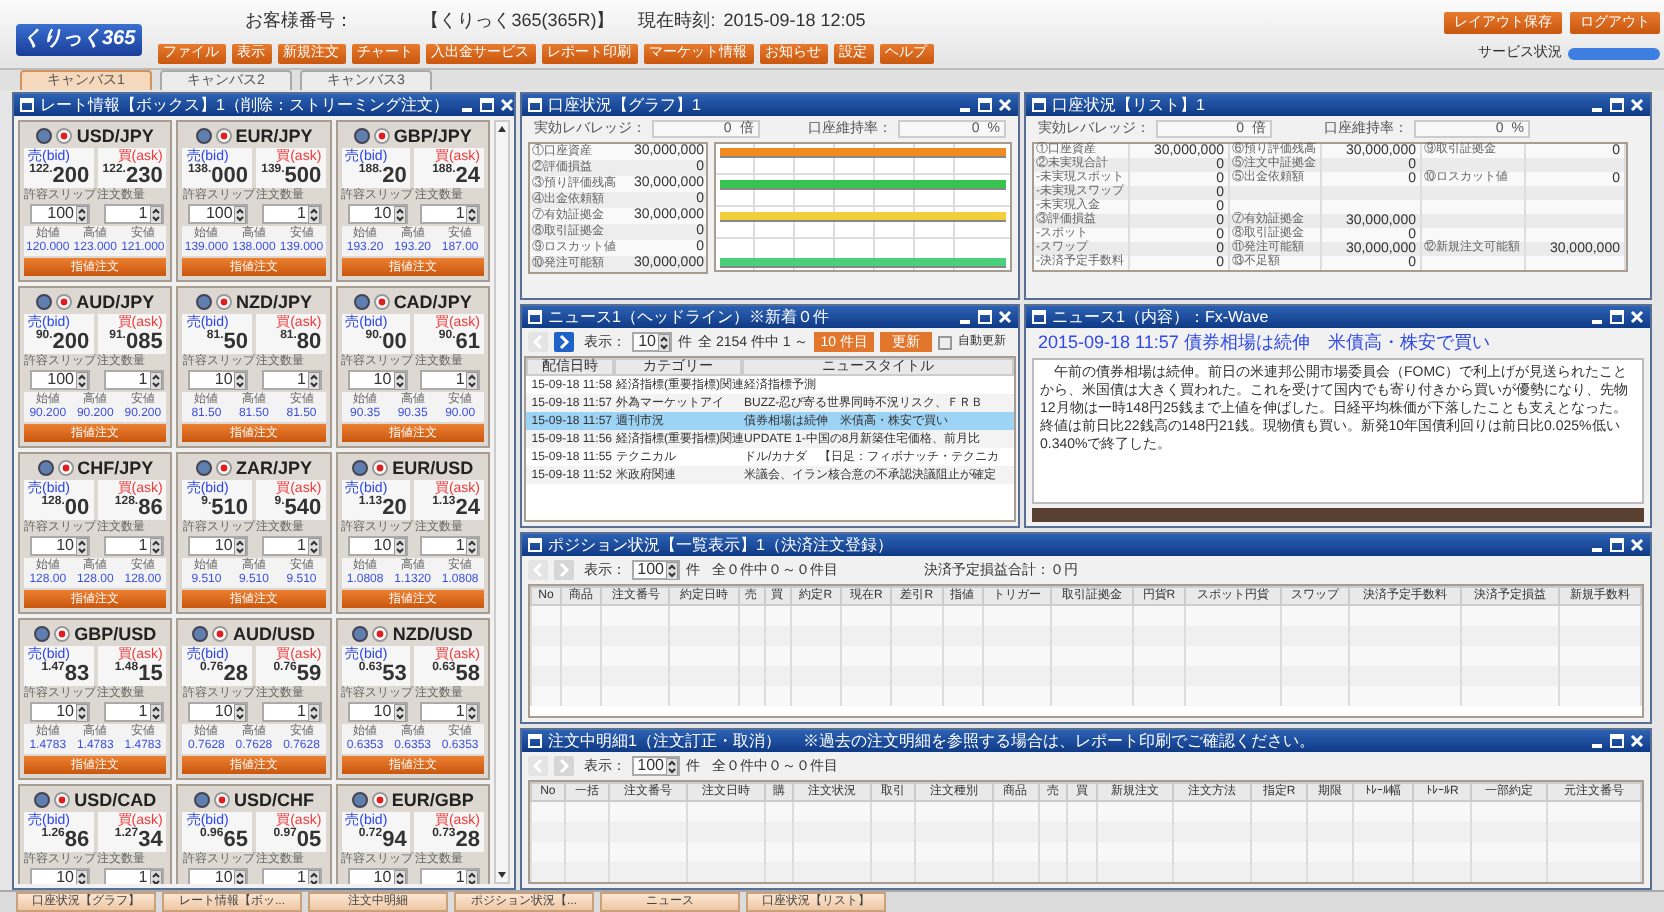  Describe the element at coordinates (564, 342) in the screenshot. I see `forward-arrow-icon` at that location.